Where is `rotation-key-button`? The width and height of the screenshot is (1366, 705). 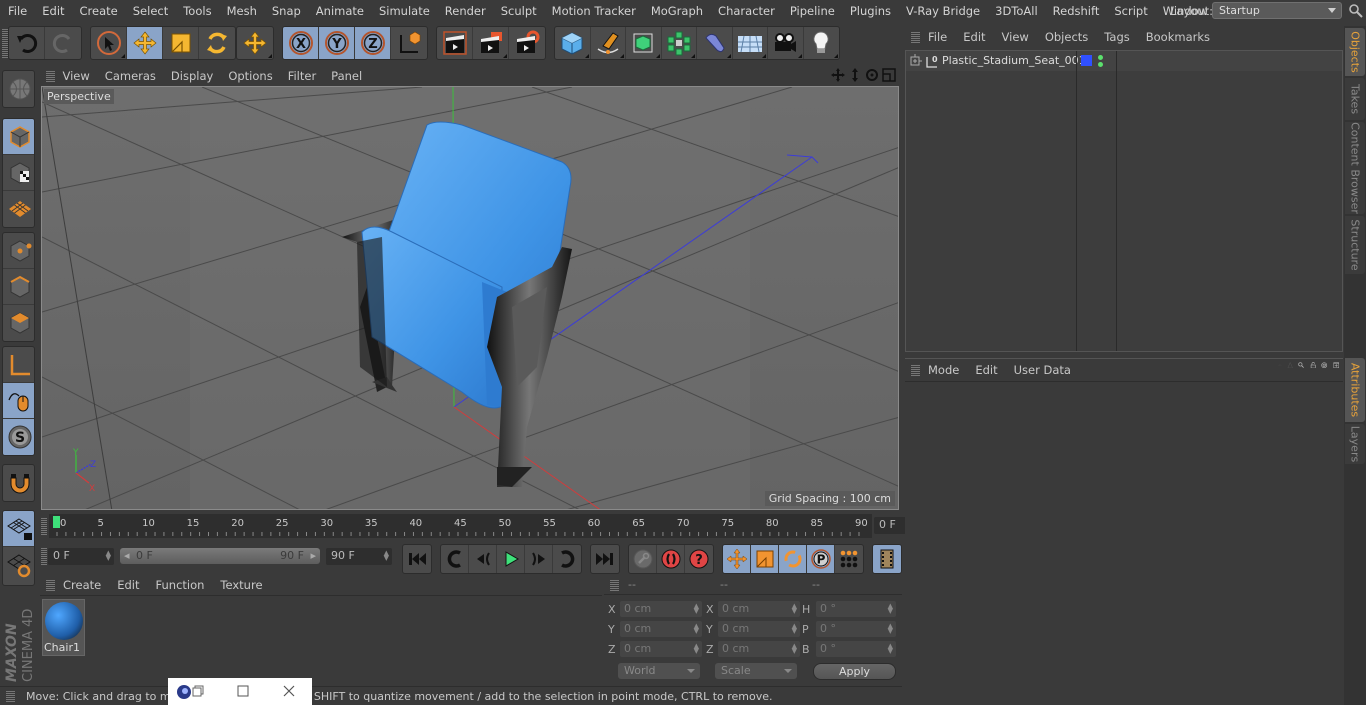 rotation-key-button is located at coordinates (793, 559).